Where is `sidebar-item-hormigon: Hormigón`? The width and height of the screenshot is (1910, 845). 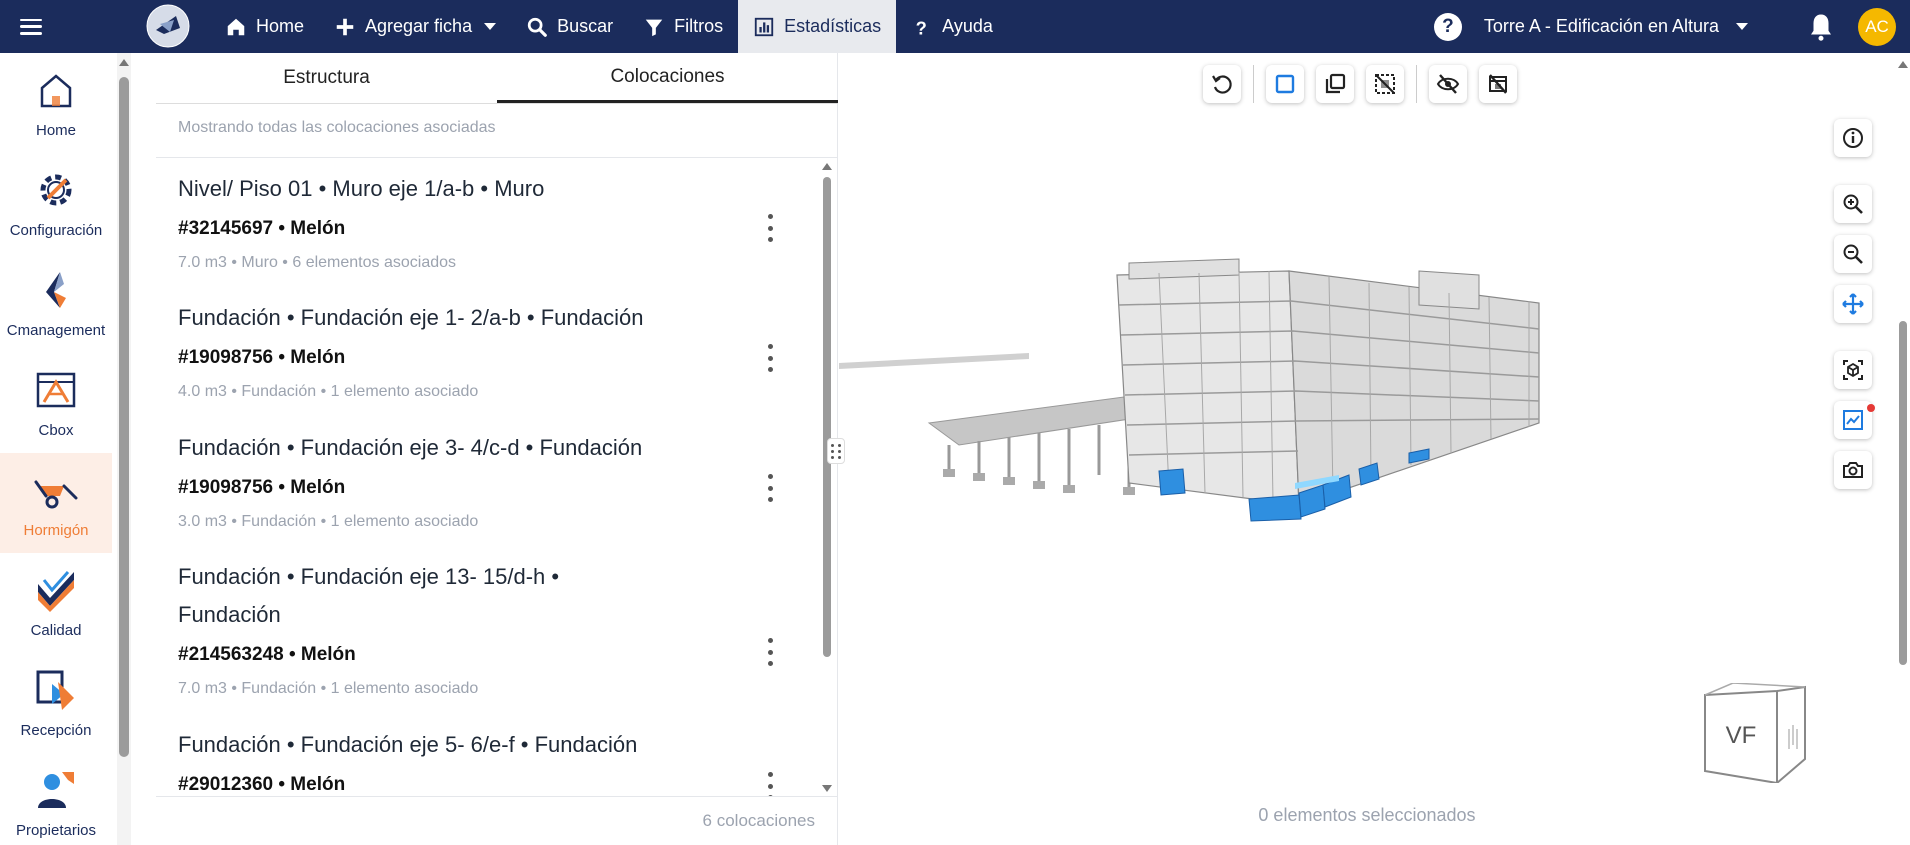 sidebar-item-hormigon: Hormigón is located at coordinates (56, 503).